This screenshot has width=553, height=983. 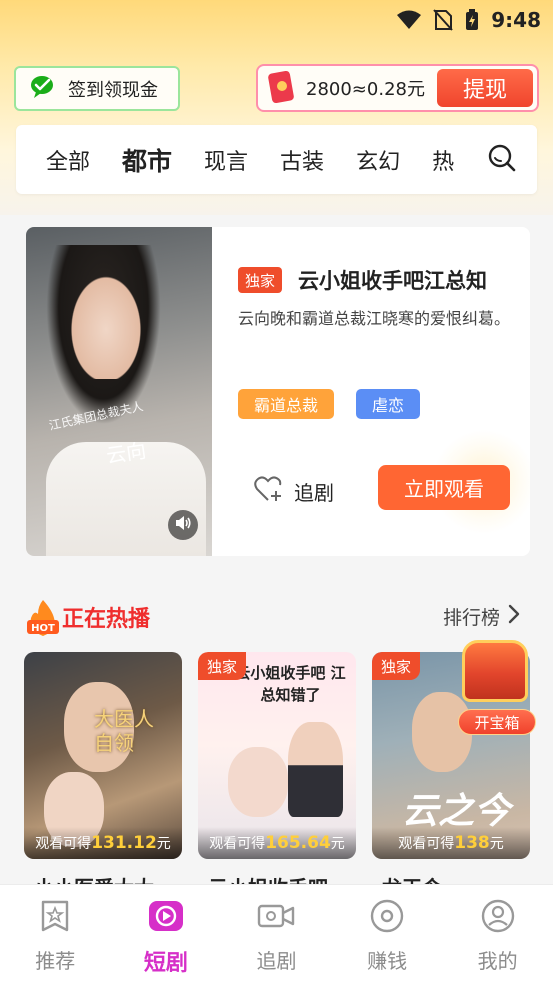 I want to click on featured-description: 云向晚和霸道总裁江晓寒的爱恨纠葛。, so click(x=374, y=318).